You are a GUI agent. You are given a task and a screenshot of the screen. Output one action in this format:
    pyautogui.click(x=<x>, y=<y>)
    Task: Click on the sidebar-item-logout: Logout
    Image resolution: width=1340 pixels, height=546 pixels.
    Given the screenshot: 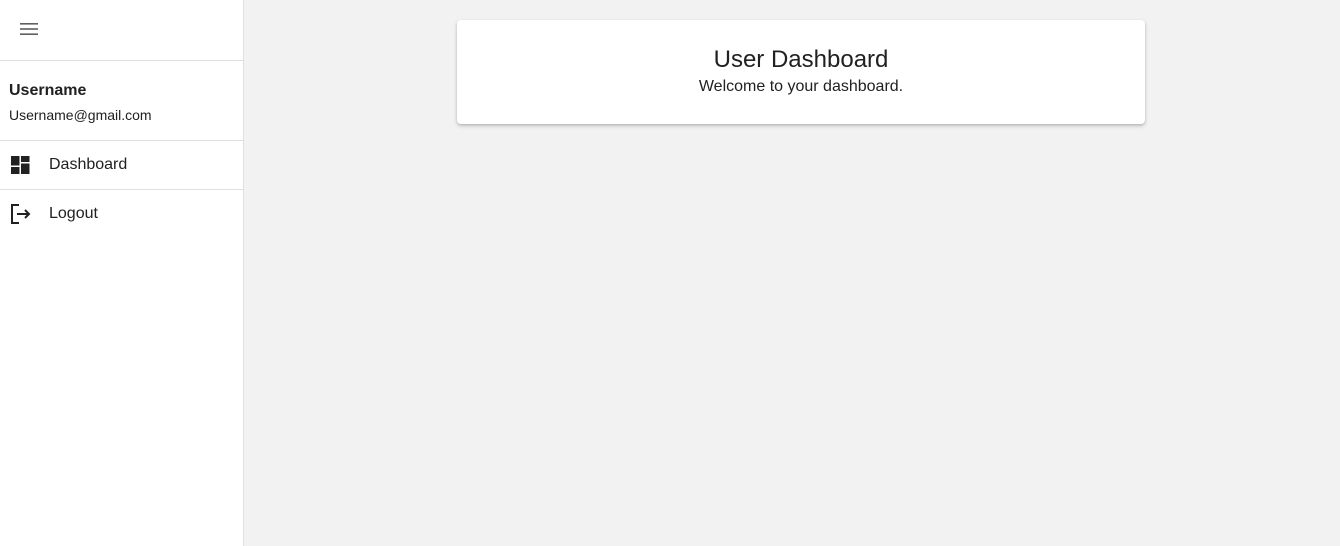 What is the action you would take?
    pyautogui.click(x=121, y=214)
    